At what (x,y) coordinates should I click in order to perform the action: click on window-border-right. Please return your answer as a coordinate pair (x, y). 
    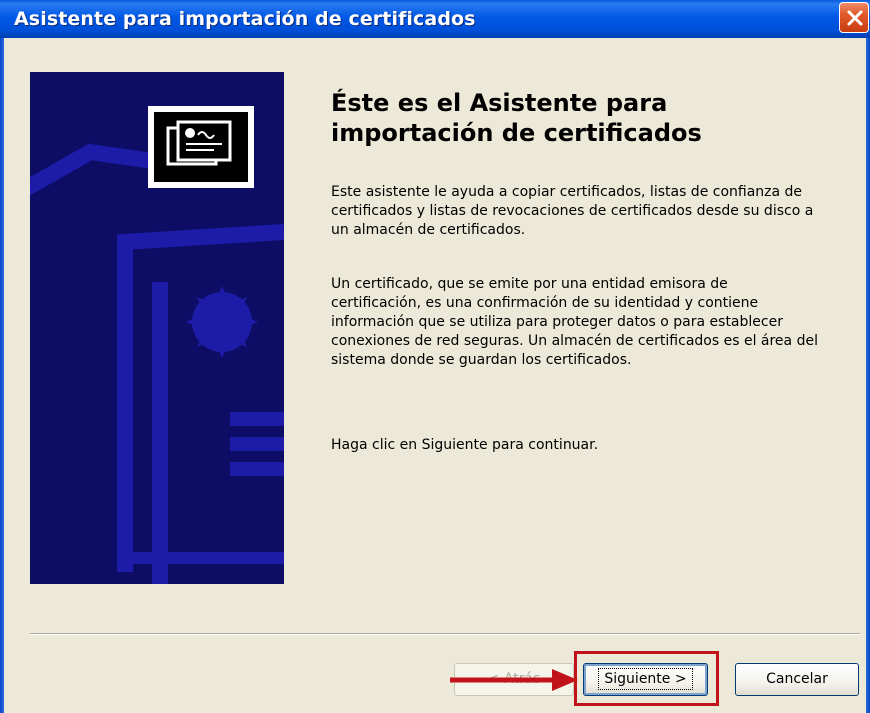
    Looking at the image, I should click on (868, 375).